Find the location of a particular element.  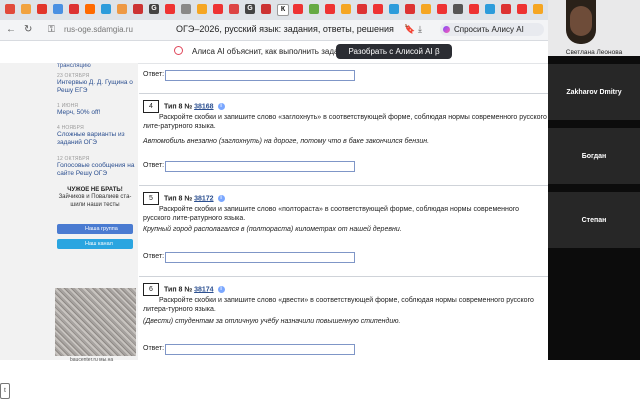

news-link: трансляцию is located at coordinates (74, 66).